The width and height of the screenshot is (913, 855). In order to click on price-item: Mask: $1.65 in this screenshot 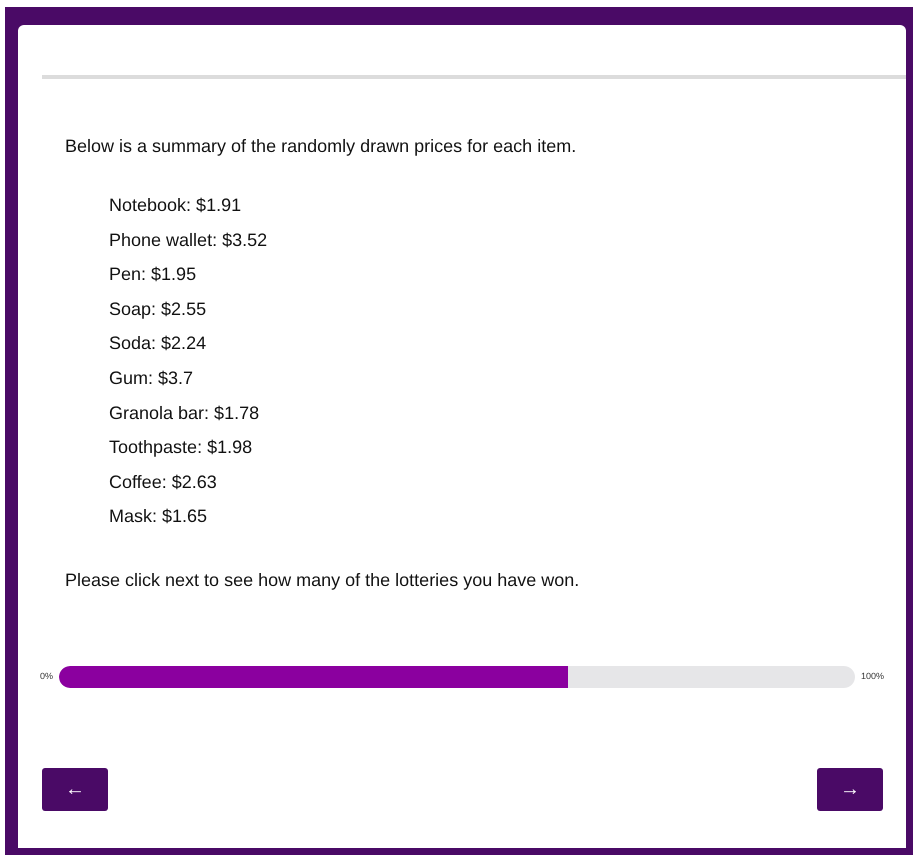, I will do `click(158, 516)`.